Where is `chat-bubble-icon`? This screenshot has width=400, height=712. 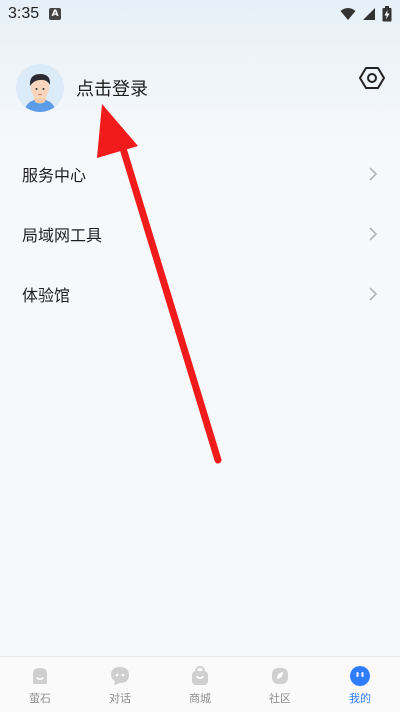 chat-bubble-icon is located at coordinates (120, 676).